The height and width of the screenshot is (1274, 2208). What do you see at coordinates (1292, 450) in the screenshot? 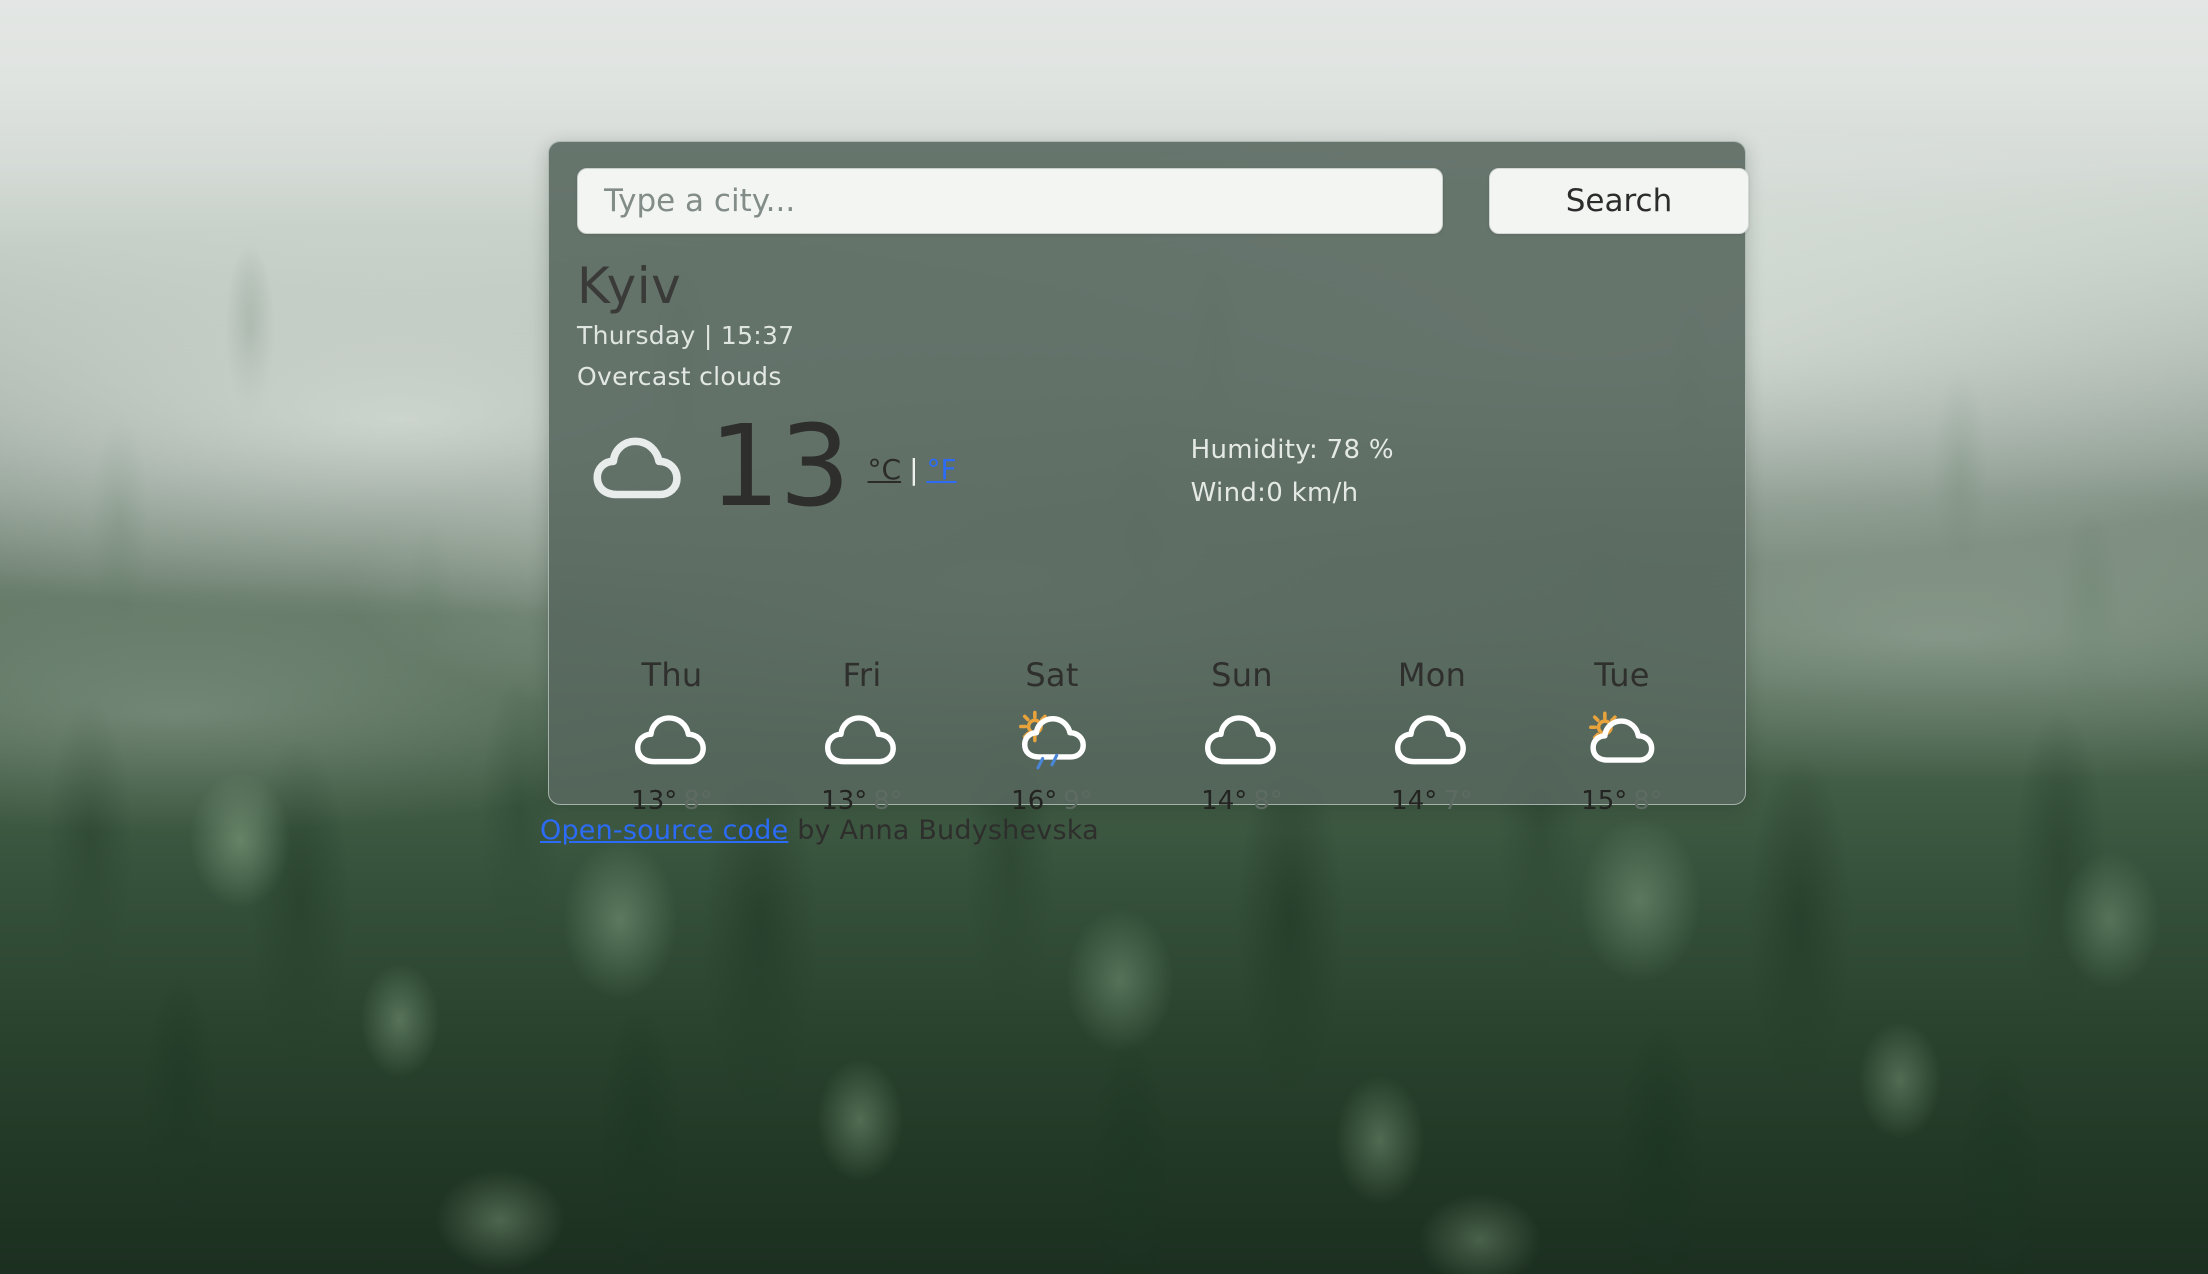
I see `humidity-value: Humidity: 78 %` at bounding box center [1292, 450].